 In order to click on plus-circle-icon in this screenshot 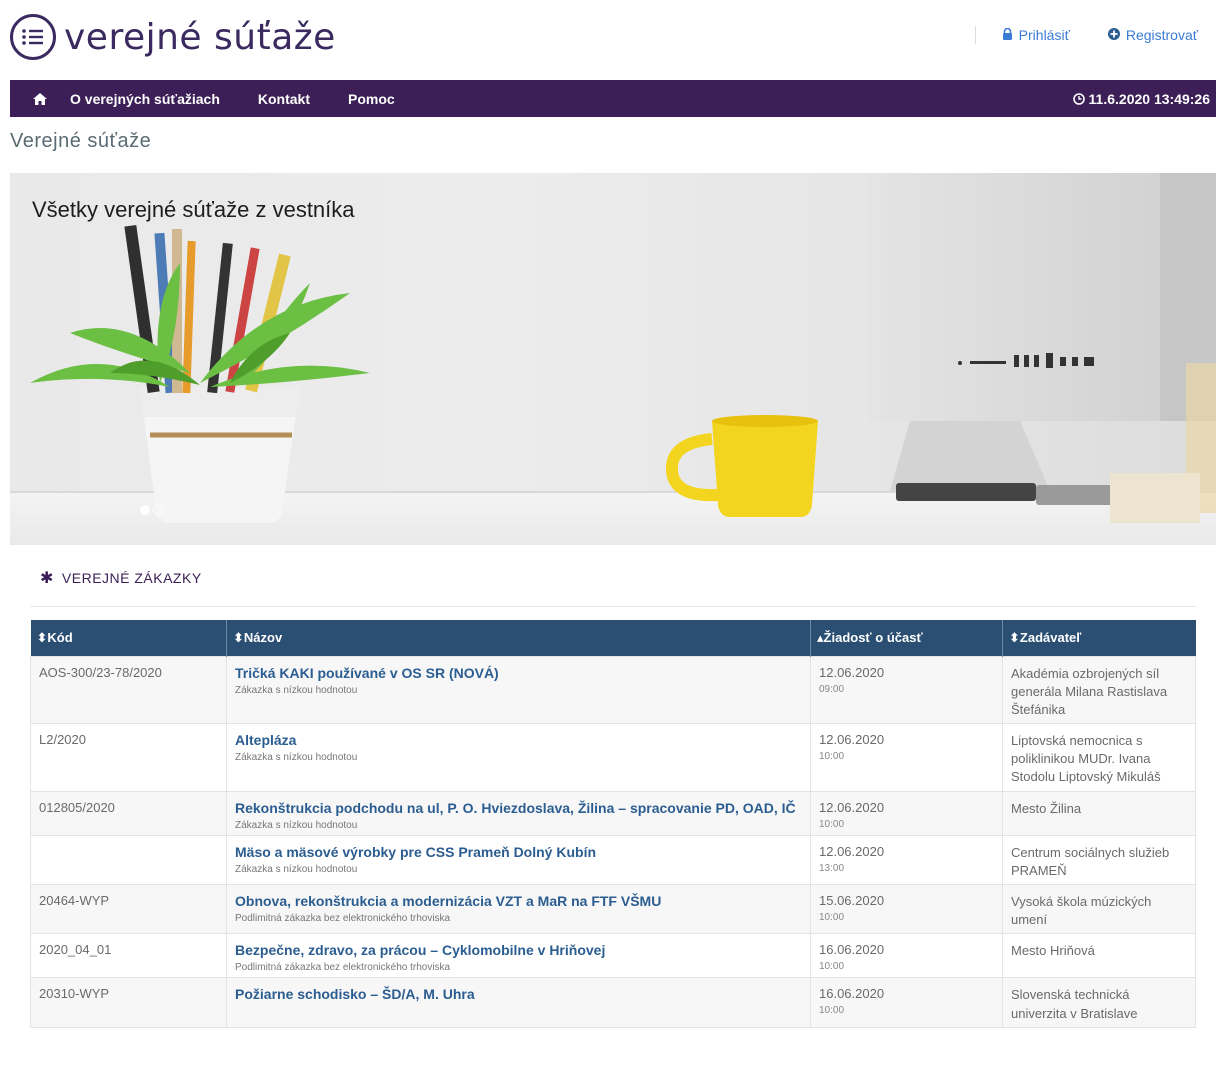, I will do `click(1113, 35)`.